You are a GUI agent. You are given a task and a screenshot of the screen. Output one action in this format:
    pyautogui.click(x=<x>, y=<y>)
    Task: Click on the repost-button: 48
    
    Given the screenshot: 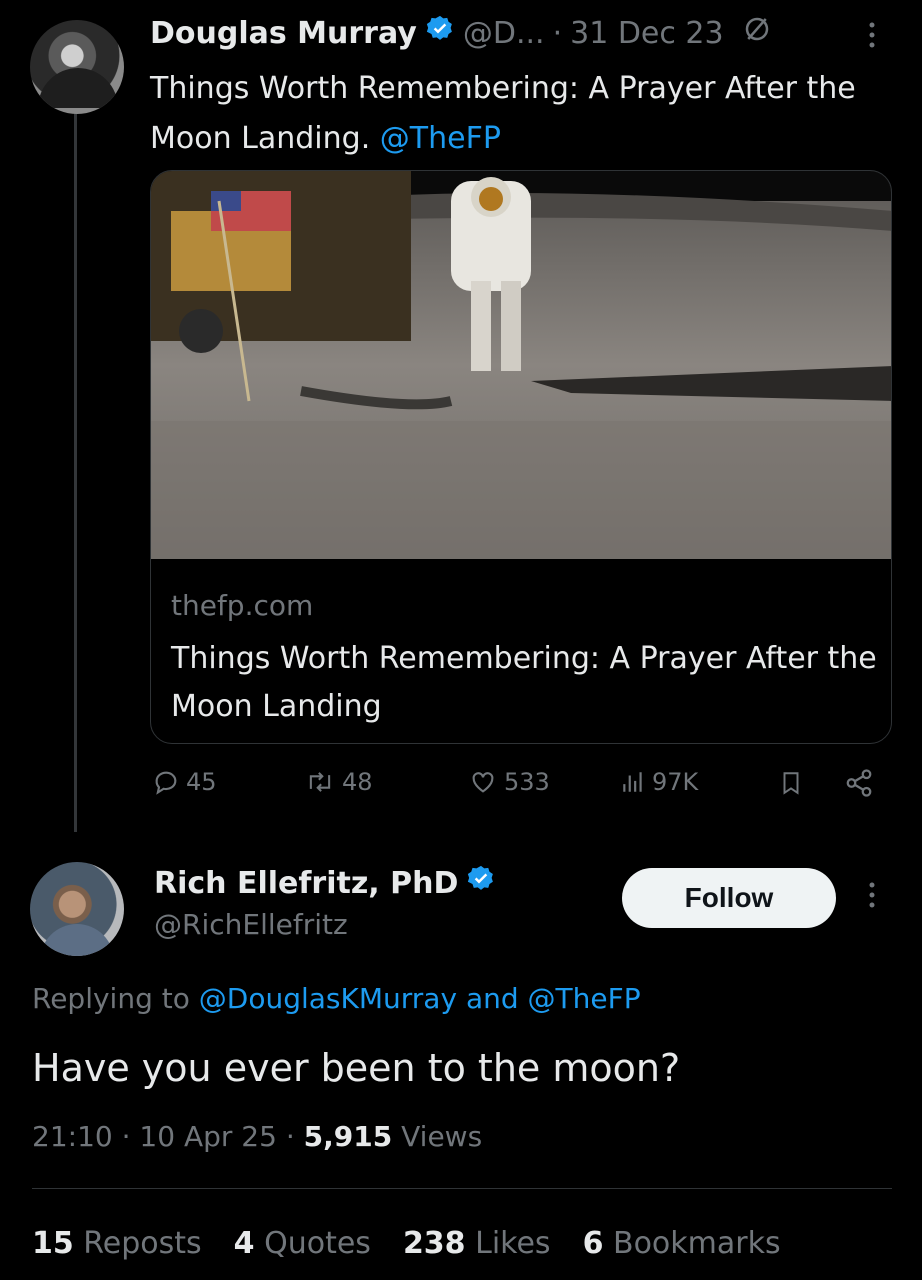 What is the action you would take?
    pyautogui.click(x=338, y=782)
    